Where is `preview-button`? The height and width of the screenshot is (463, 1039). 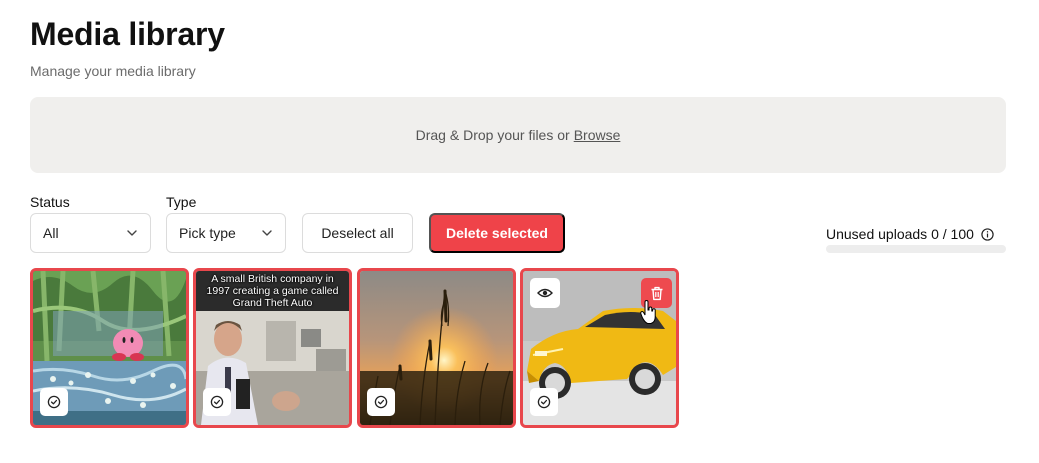 preview-button is located at coordinates (545, 293).